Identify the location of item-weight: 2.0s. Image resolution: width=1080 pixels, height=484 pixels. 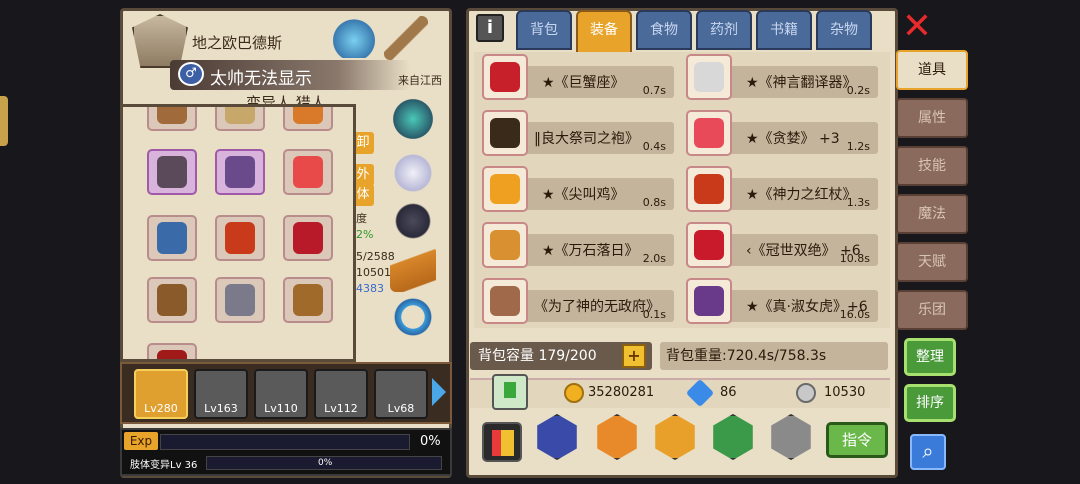
(654, 258).